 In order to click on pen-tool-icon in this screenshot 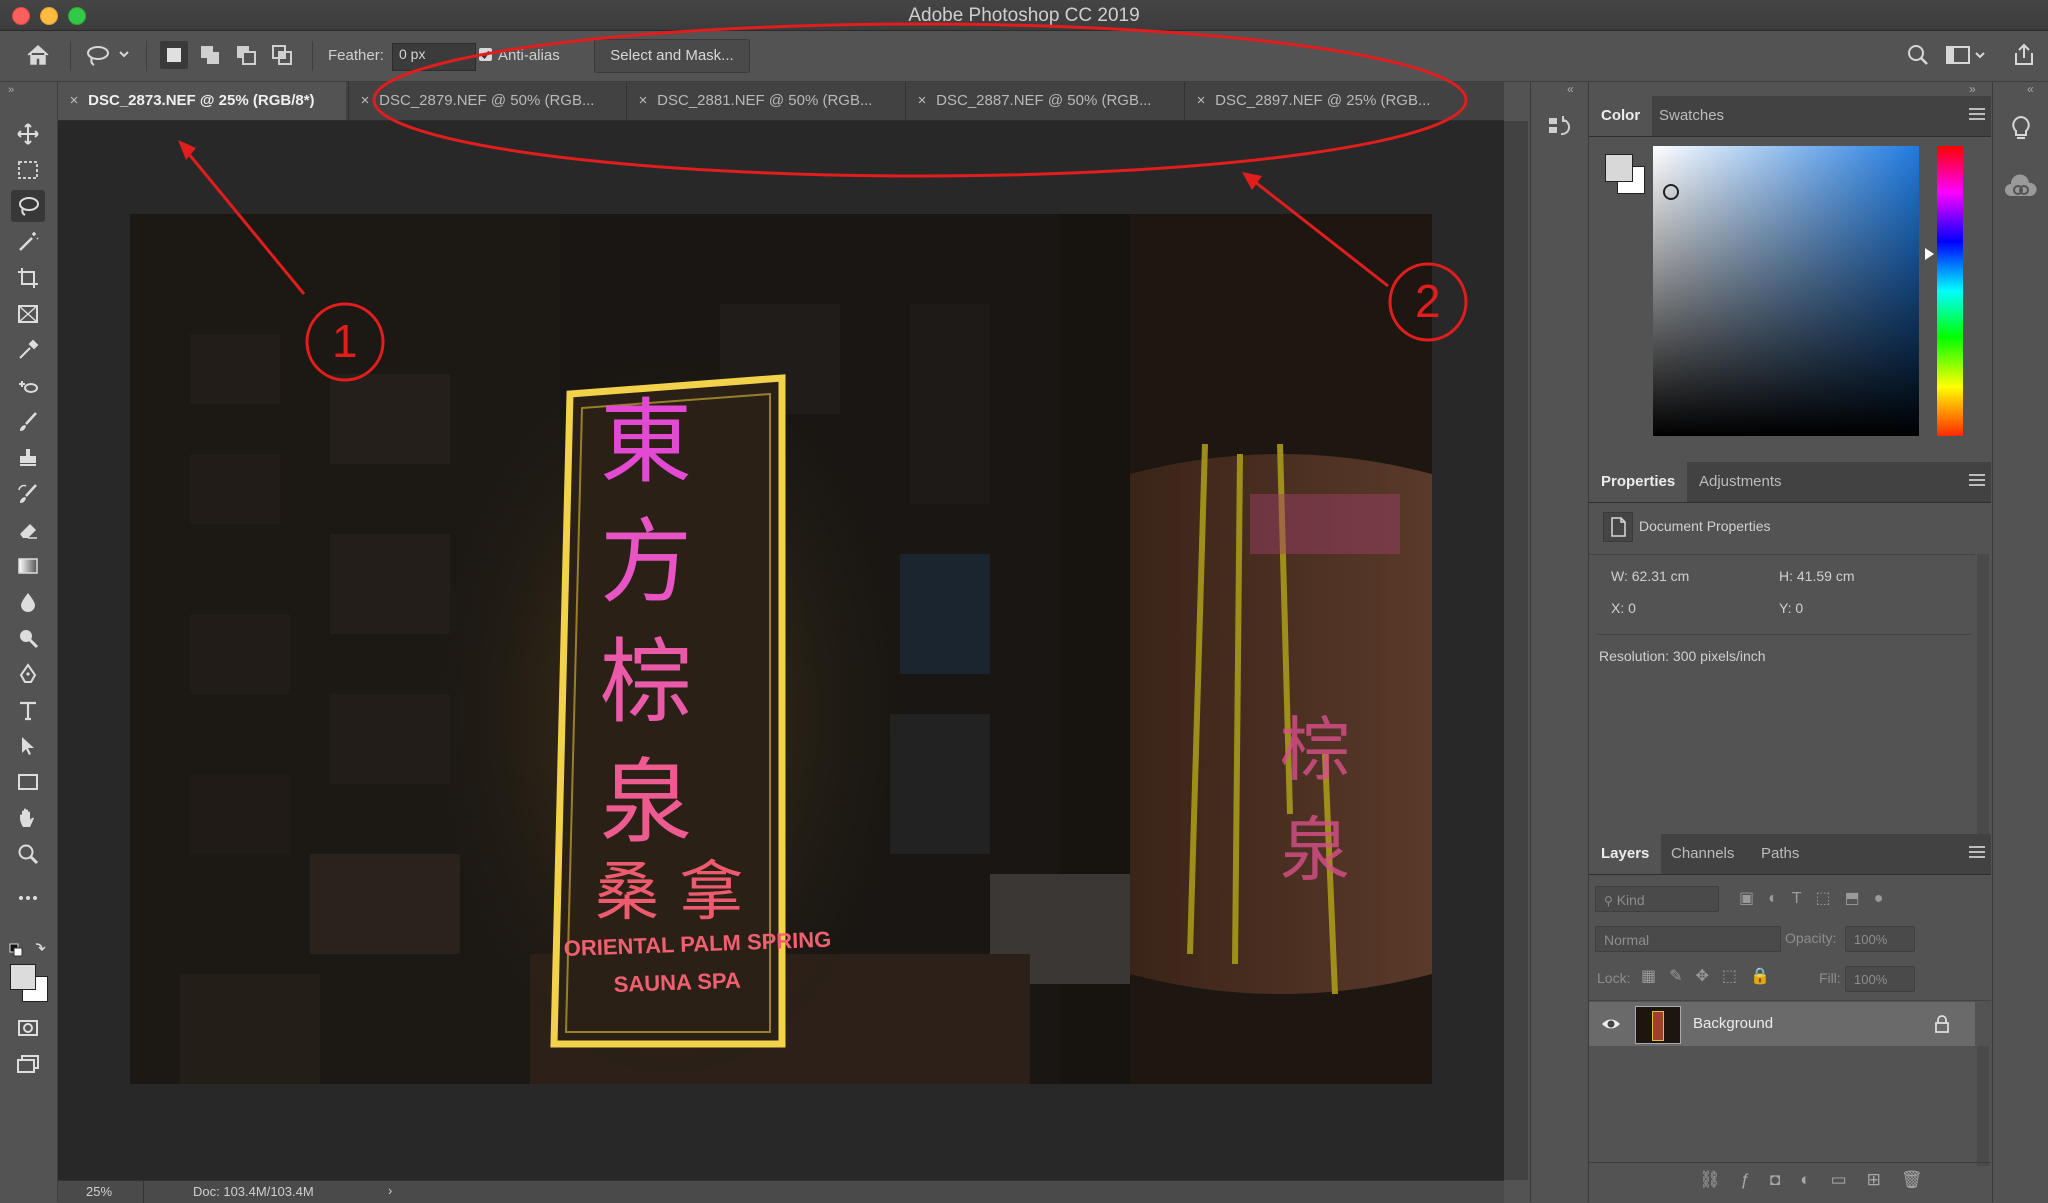, I will do `click(28, 674)`.